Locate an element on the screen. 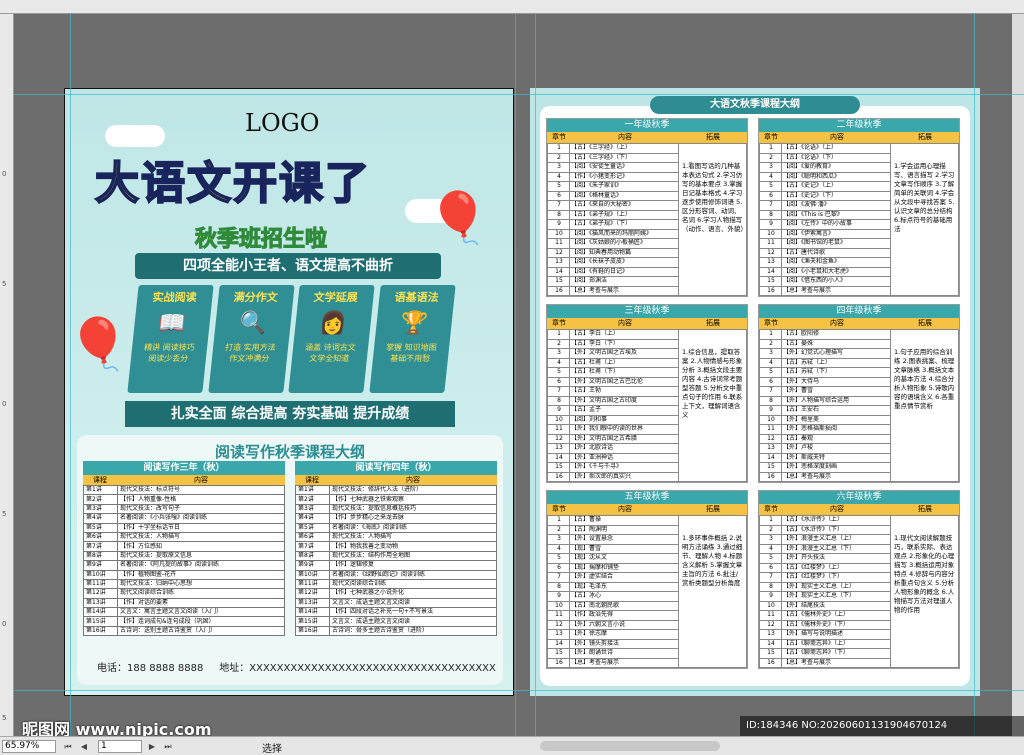 This screenshot has width=1024, height=755. vertical-ruler: 0 5 0 5 0 5 is located at coordinates (7, 375).